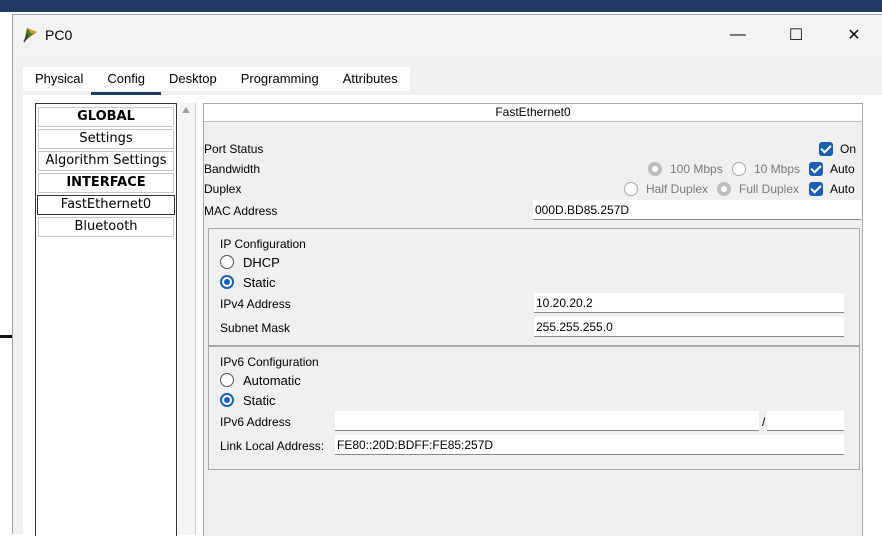 The image size is (882, 536). What do you see at coordinates (769, 189) in the screenshot?
I see `full-duplex-label: Full Duplex` at bounding box center [769, 189].